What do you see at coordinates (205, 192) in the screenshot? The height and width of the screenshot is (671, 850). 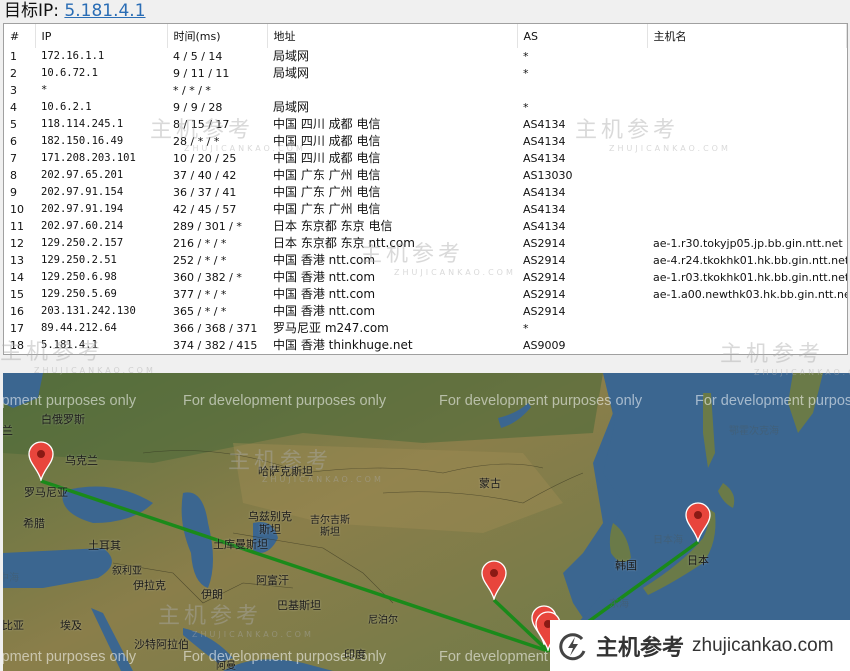 I see `latency: 36 / 37 / 41` at bounding box center [205, 192].